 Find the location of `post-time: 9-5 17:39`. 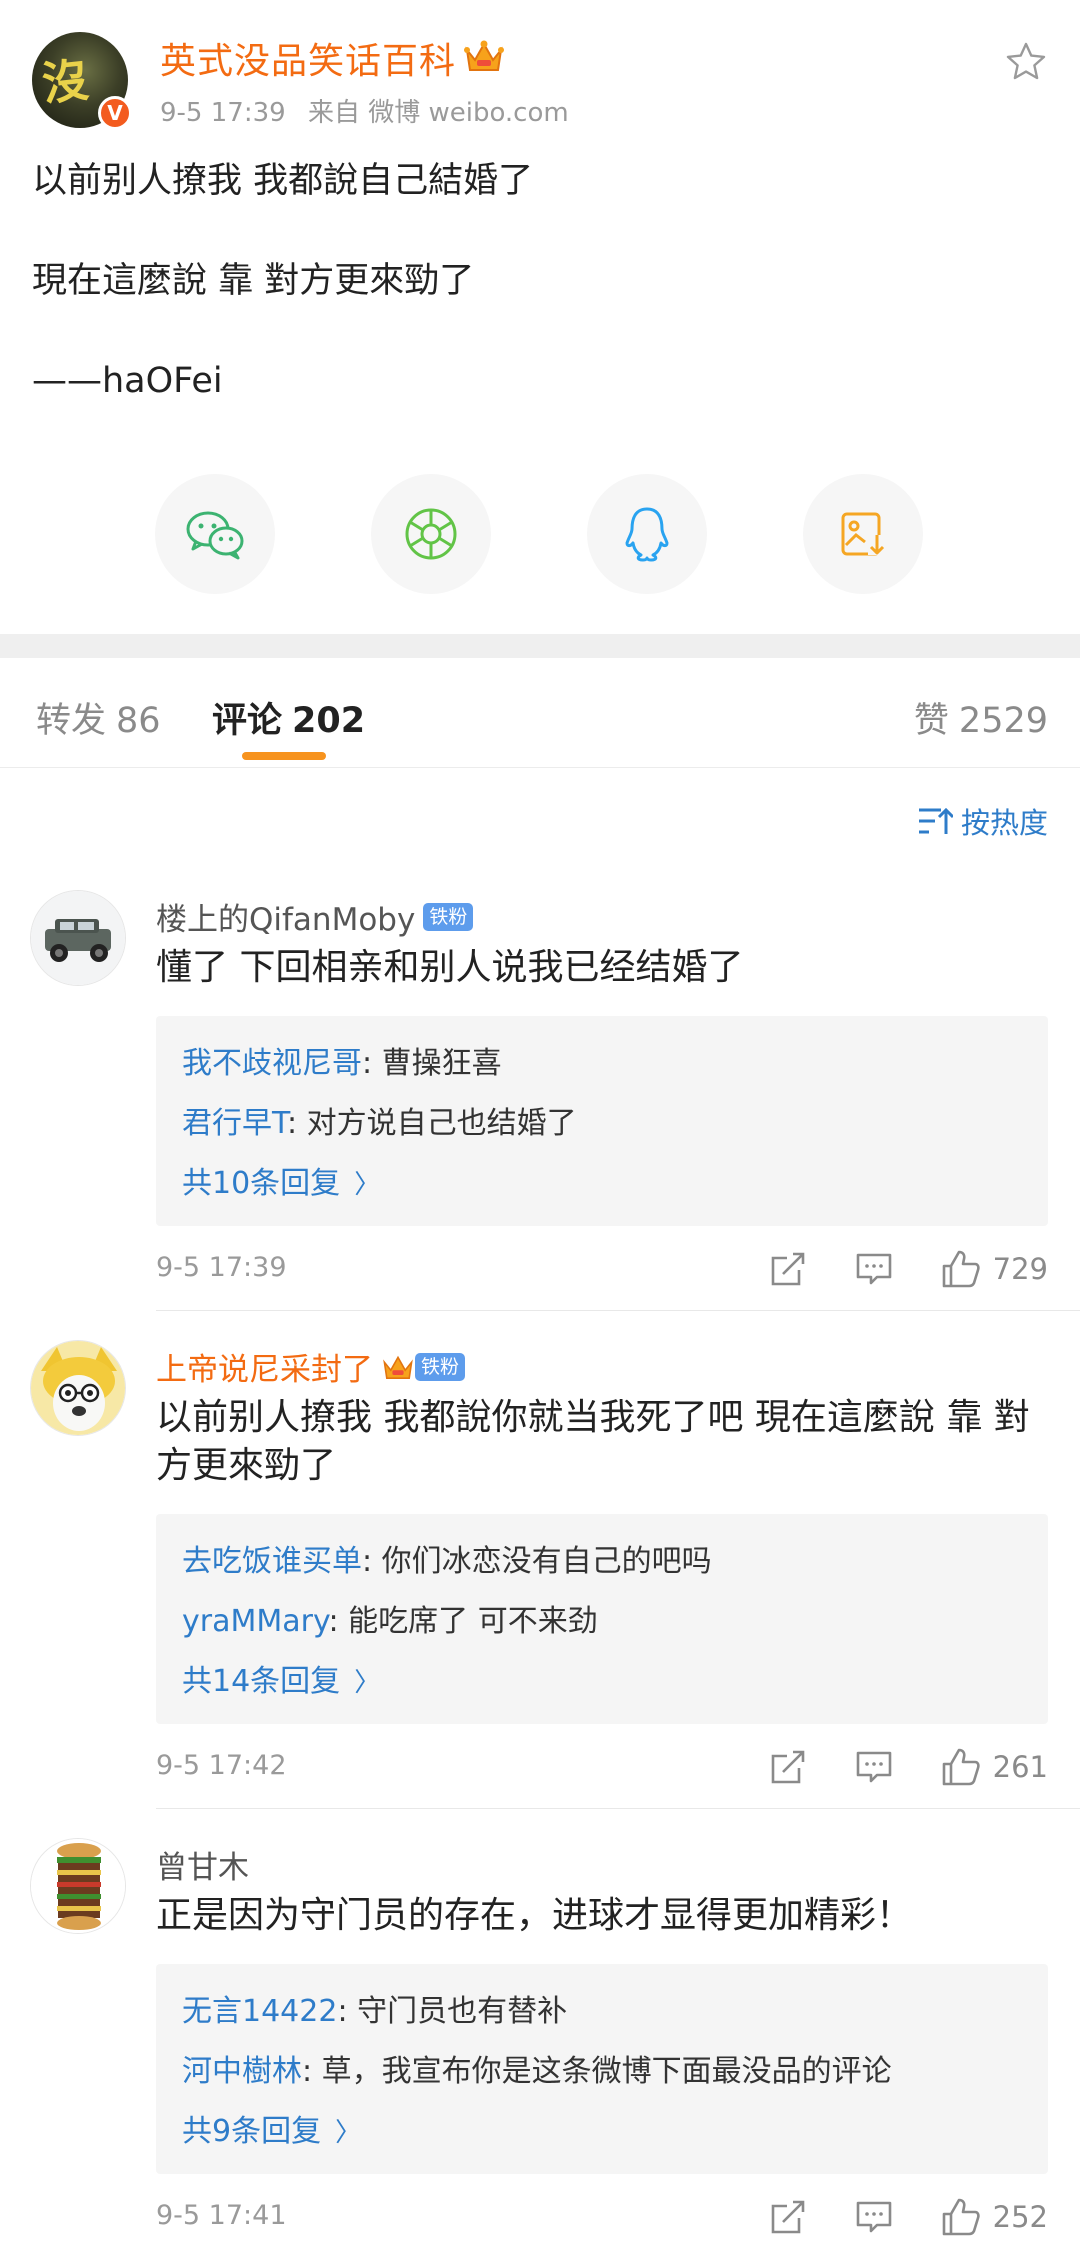

post-time: 9-5 17:39 is located at coordinates (223, 113).